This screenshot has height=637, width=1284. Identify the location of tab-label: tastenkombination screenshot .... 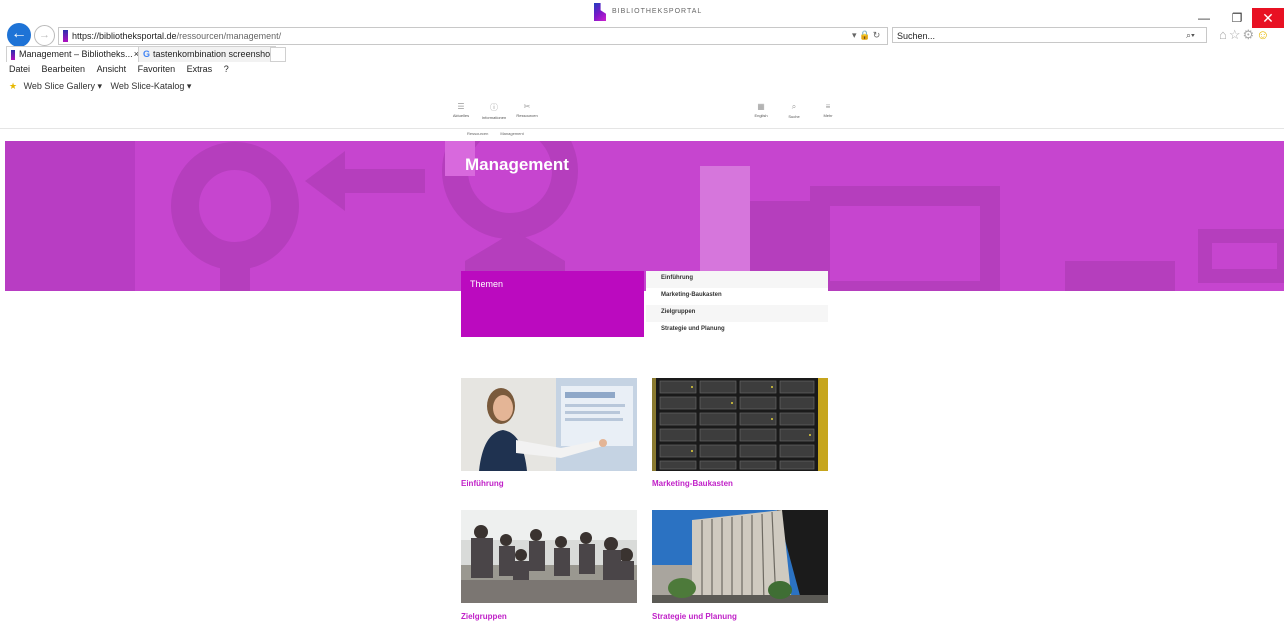
(218, 54).